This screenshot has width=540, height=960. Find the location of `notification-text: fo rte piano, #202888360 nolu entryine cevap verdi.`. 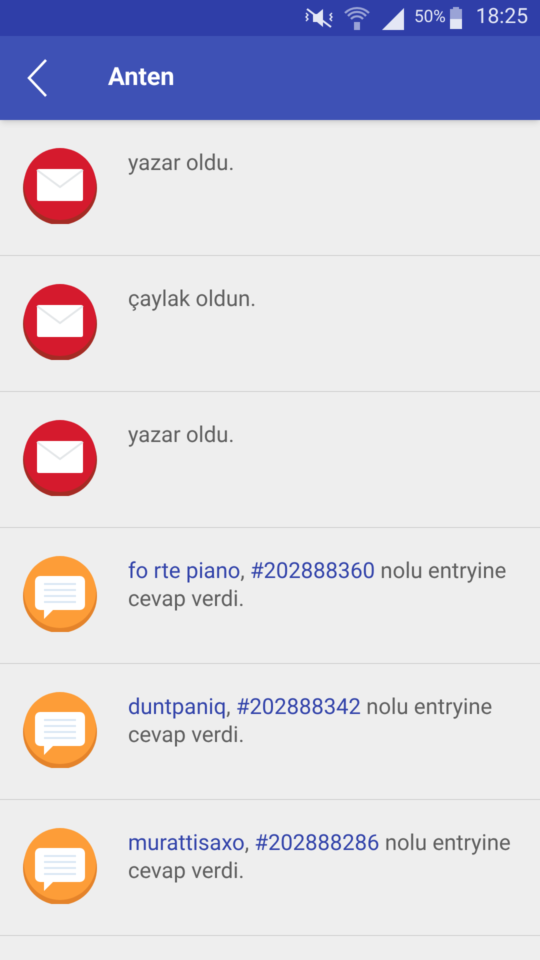

notification-text: fo rte piano, #202888360 nolu entryine cevap verdi. is located at coordinates (318, 586).